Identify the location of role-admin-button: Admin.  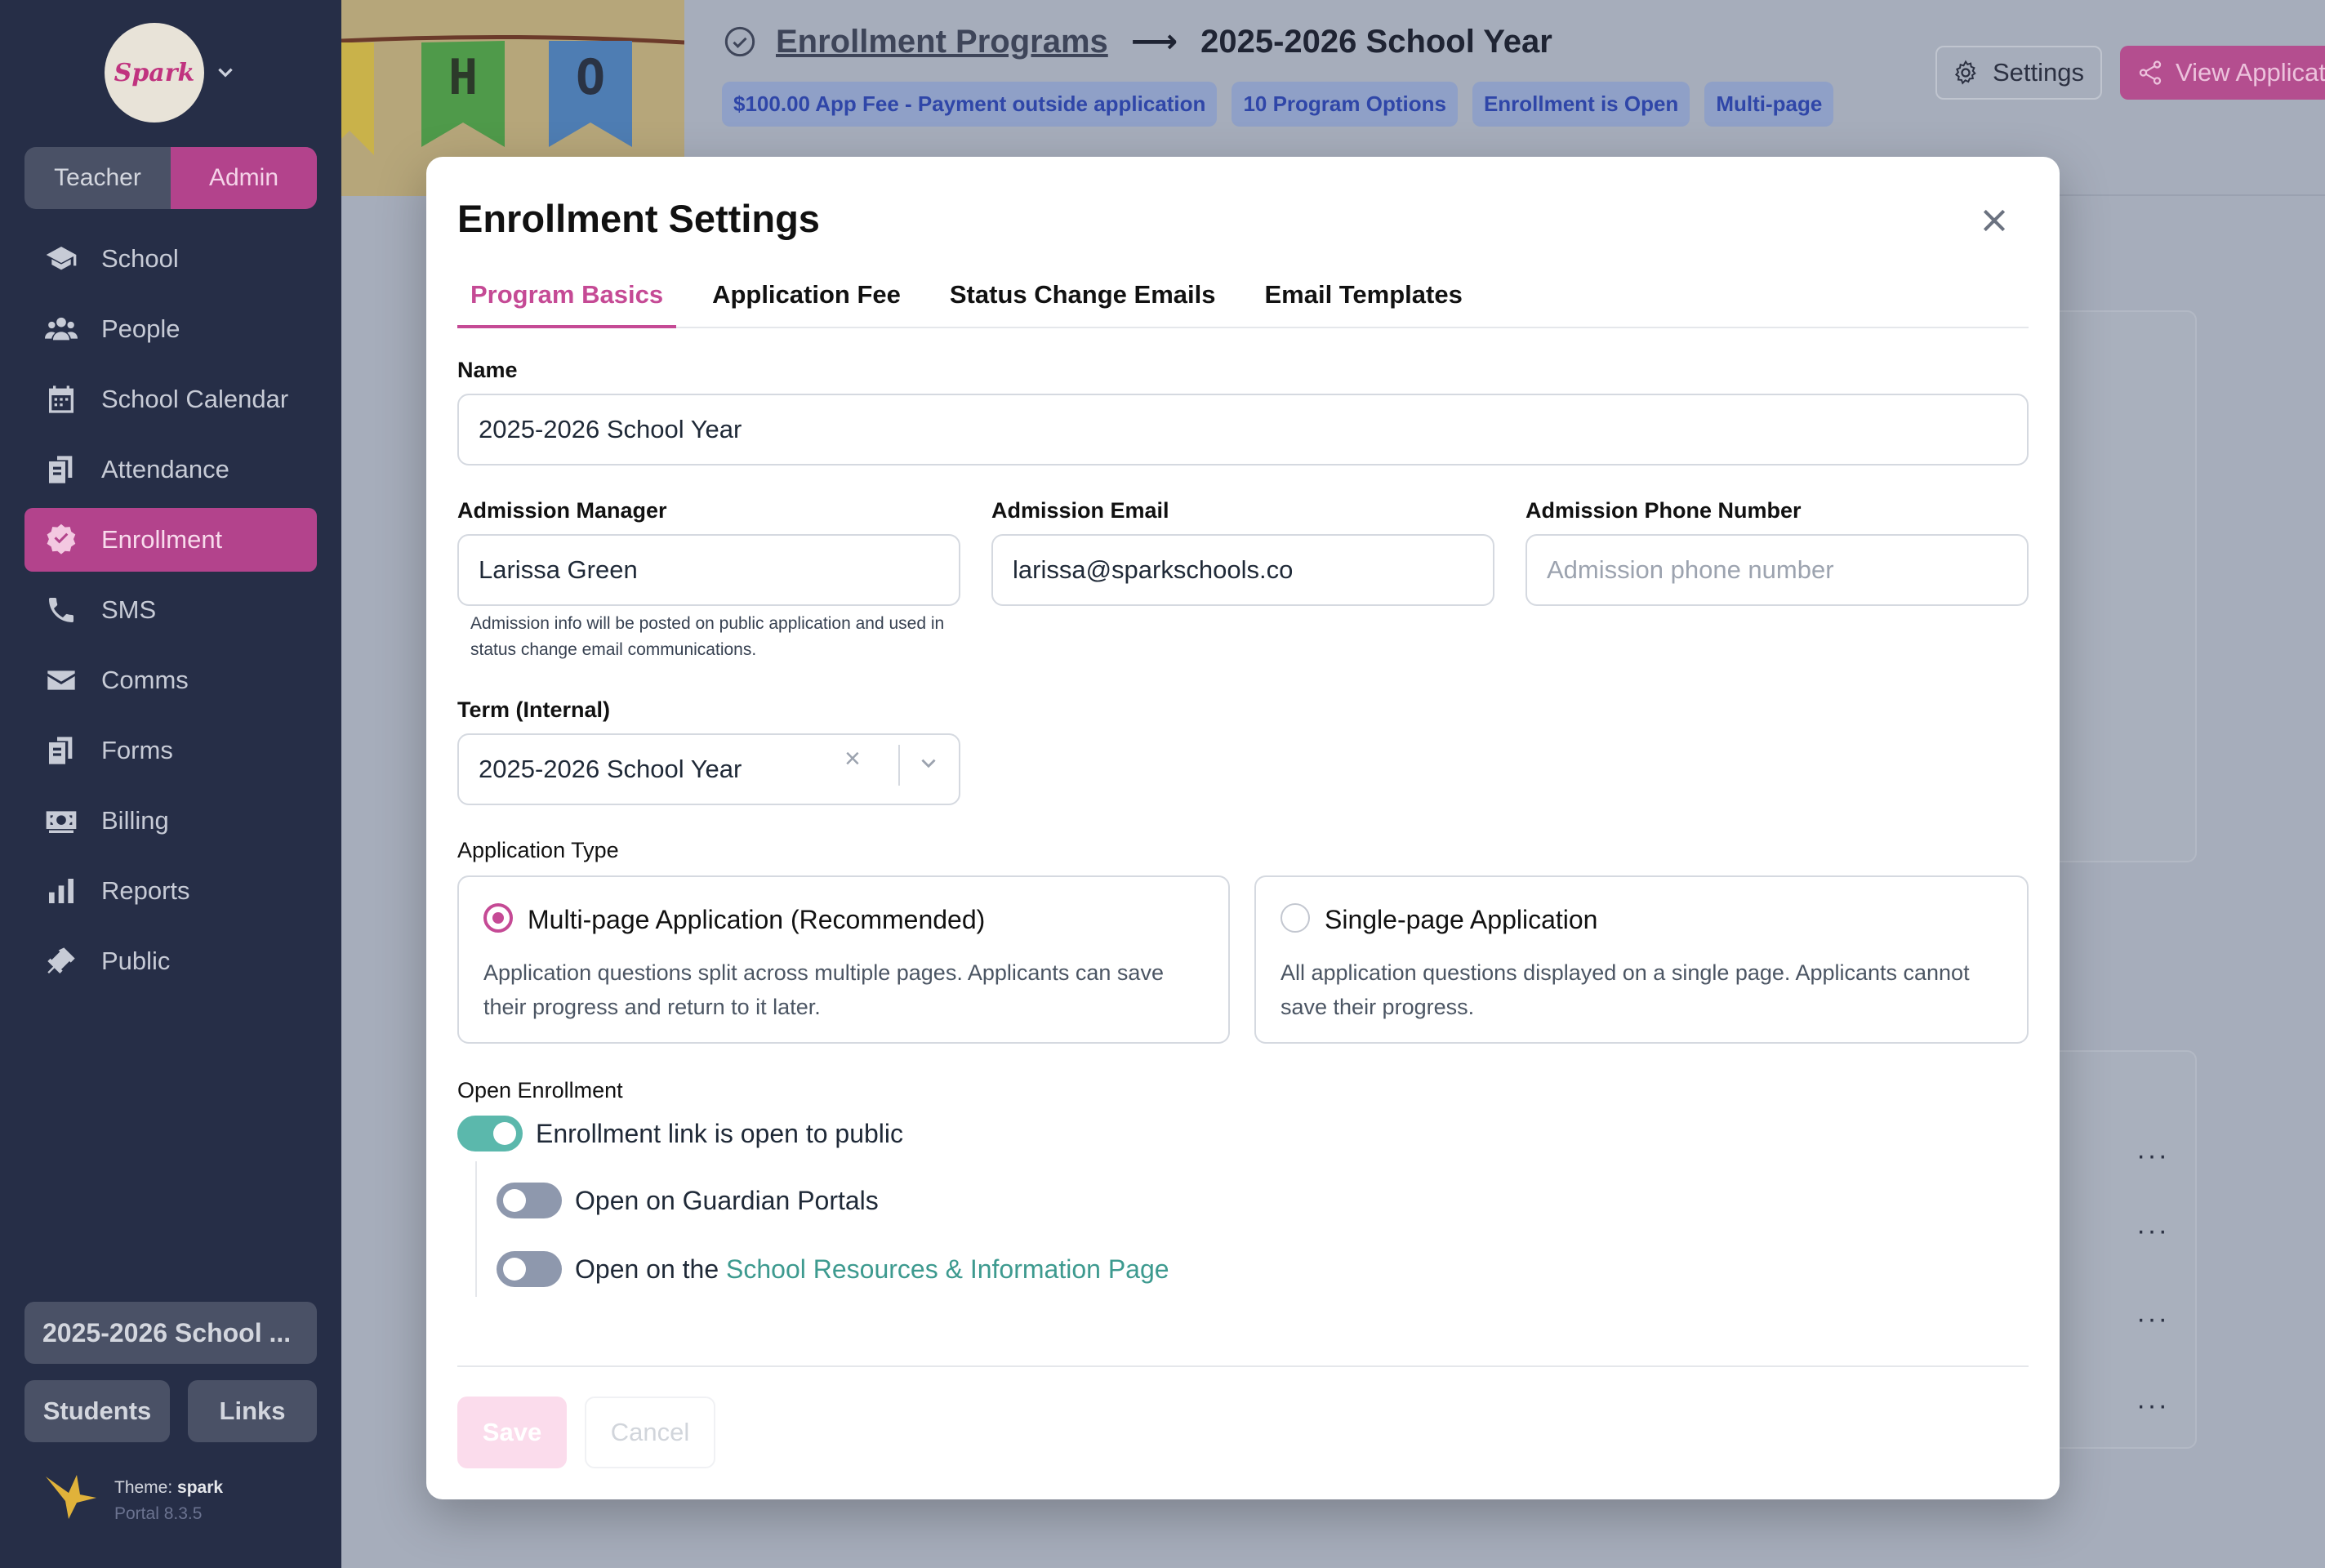
(244, 178).